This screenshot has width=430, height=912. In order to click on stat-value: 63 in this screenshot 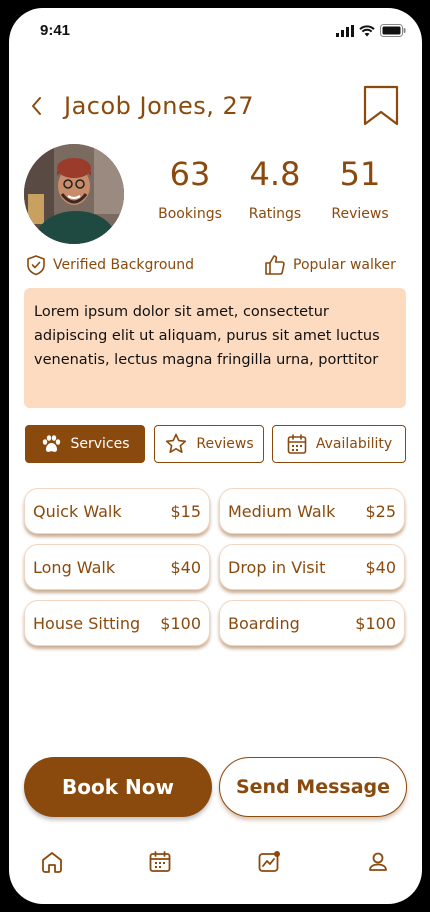, I will do `click(190, 174)`.